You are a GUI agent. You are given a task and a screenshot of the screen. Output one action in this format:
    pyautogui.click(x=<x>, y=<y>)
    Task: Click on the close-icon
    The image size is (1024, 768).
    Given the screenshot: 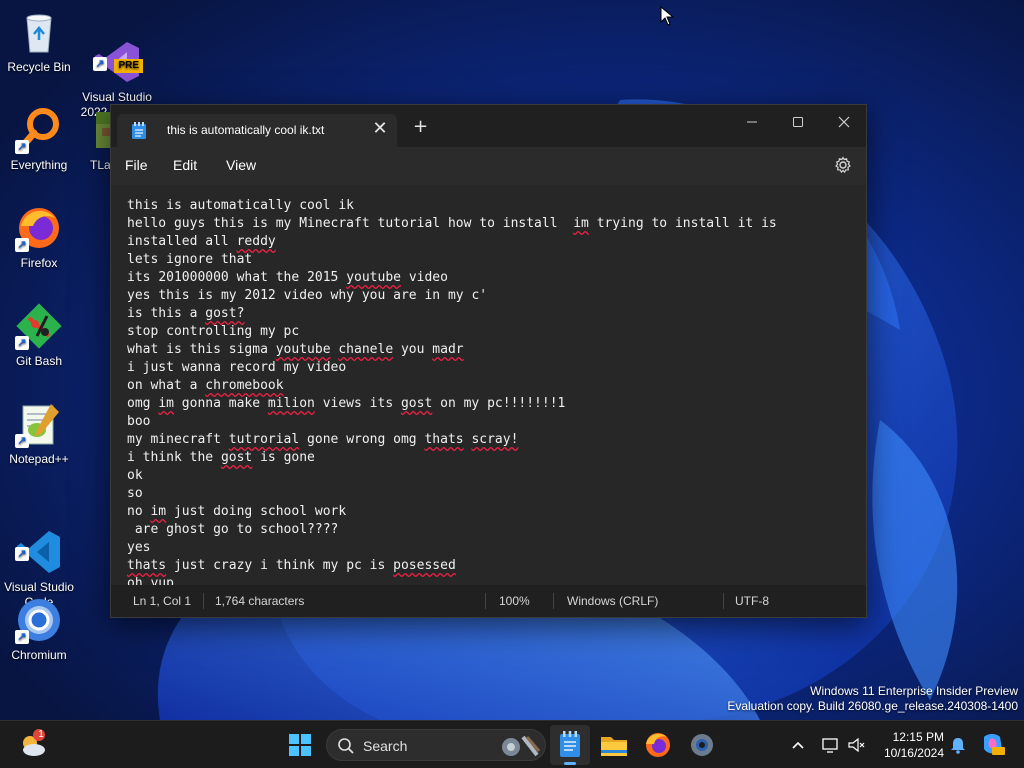 What is the action you would take?
    pyautogui.click(x=844, y=122)
    